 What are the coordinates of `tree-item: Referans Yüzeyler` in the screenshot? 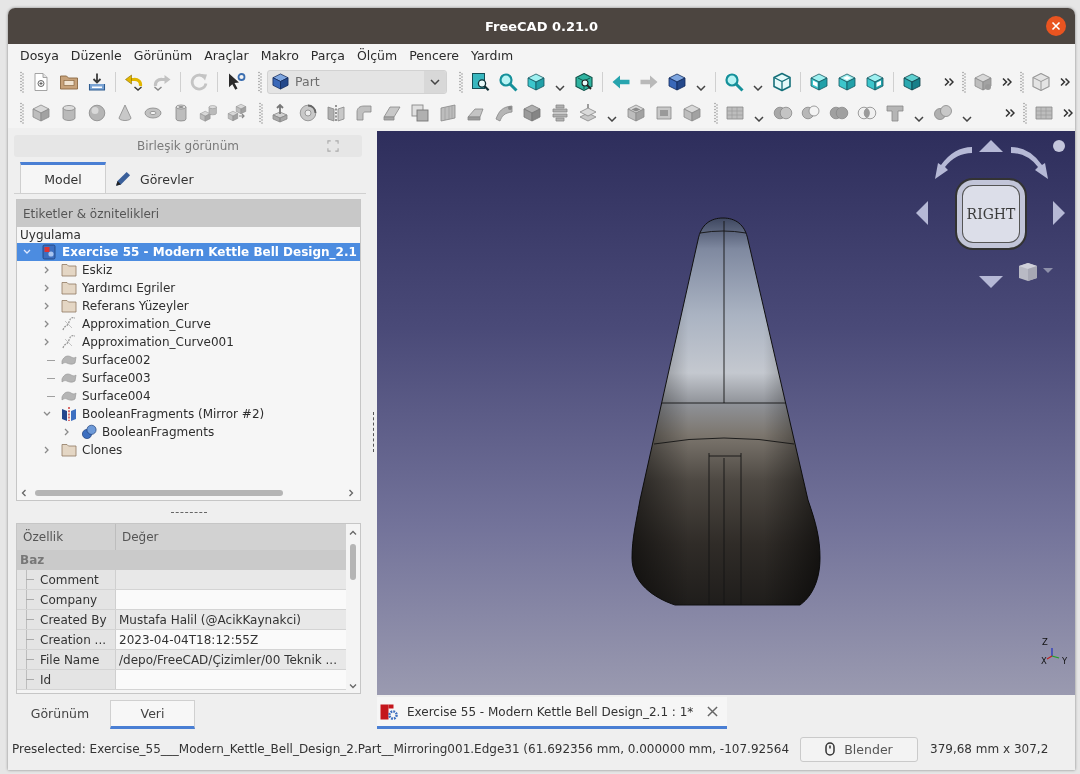 It's located at (188, 306).